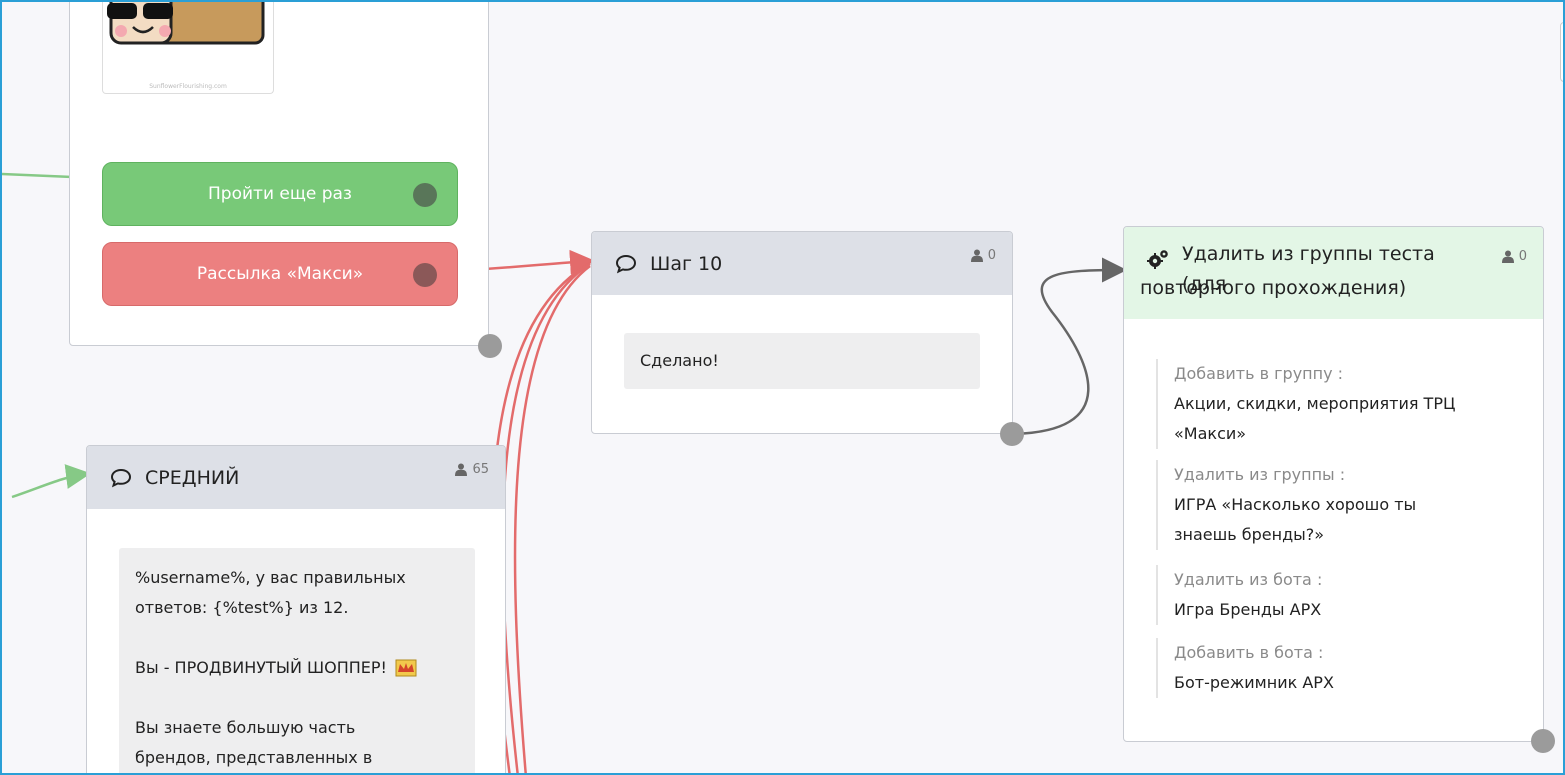  I want to click on mailing-maxi-button-port, so click(425, 275).